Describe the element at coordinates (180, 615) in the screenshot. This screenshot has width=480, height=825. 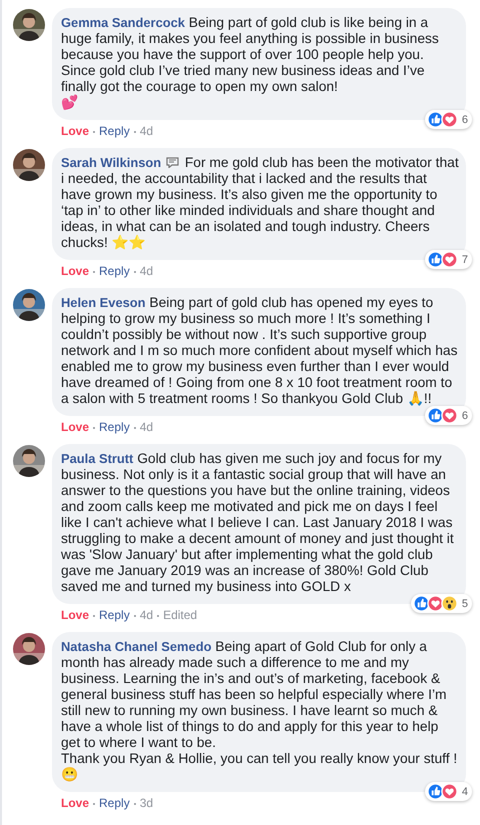
I see `edited-label: Edited` at that location.